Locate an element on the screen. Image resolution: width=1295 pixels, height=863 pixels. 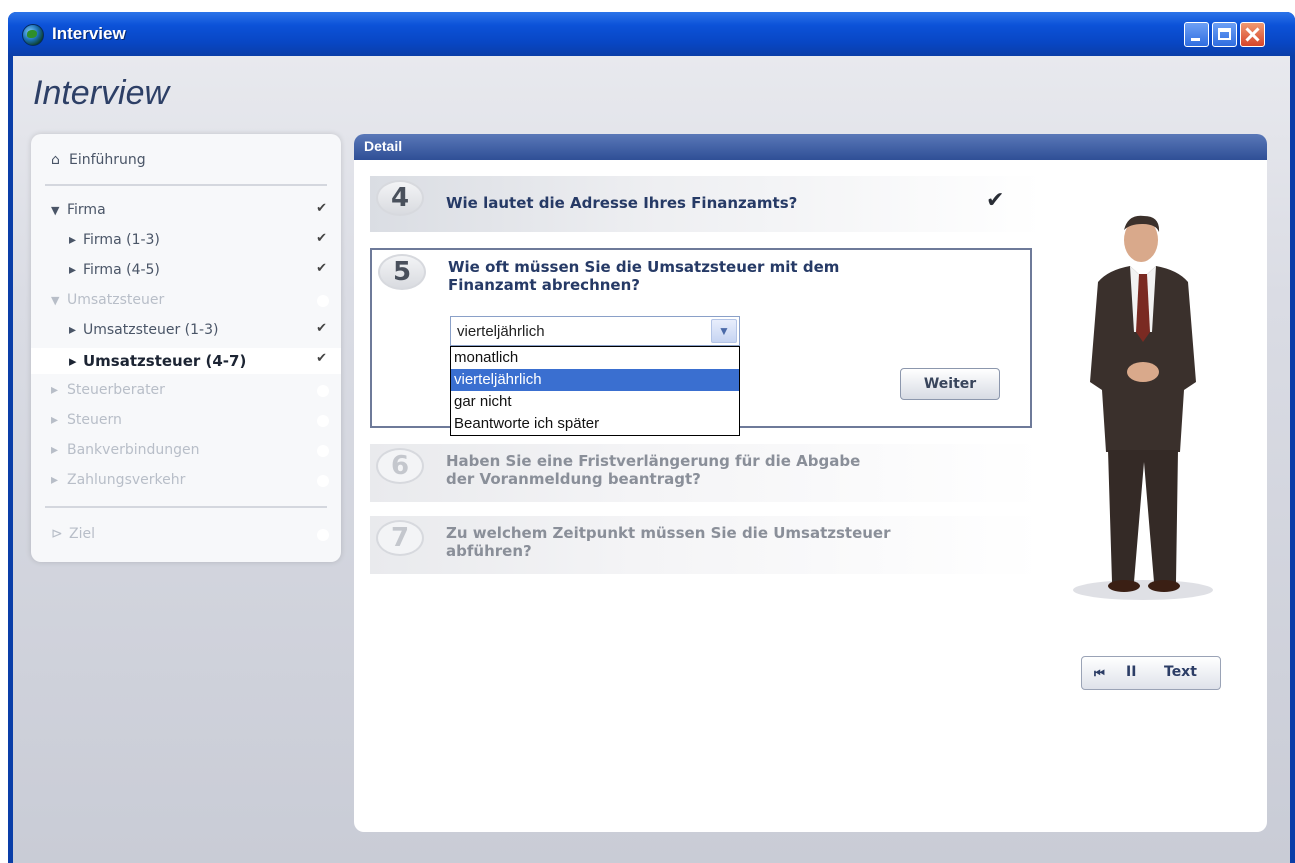
frequency-select: vierteljährlich ▼ is located at coordinates (595, 331).